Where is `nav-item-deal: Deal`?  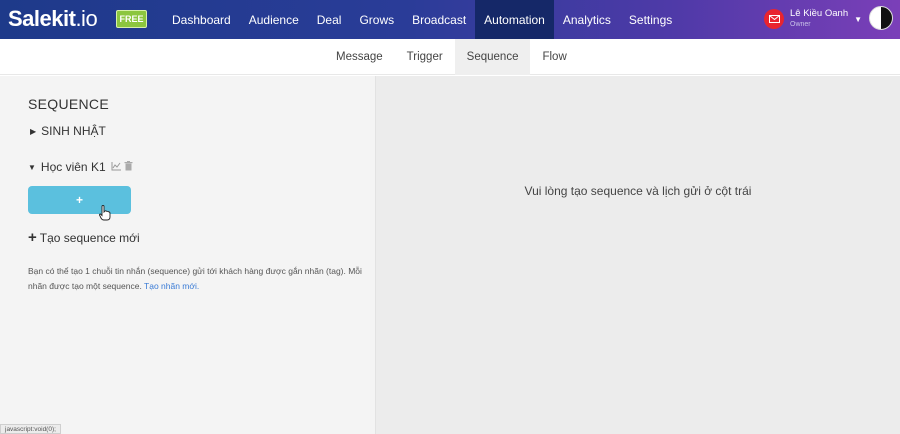 nav-item-deal: Deal is located at coordinates (329, 19).